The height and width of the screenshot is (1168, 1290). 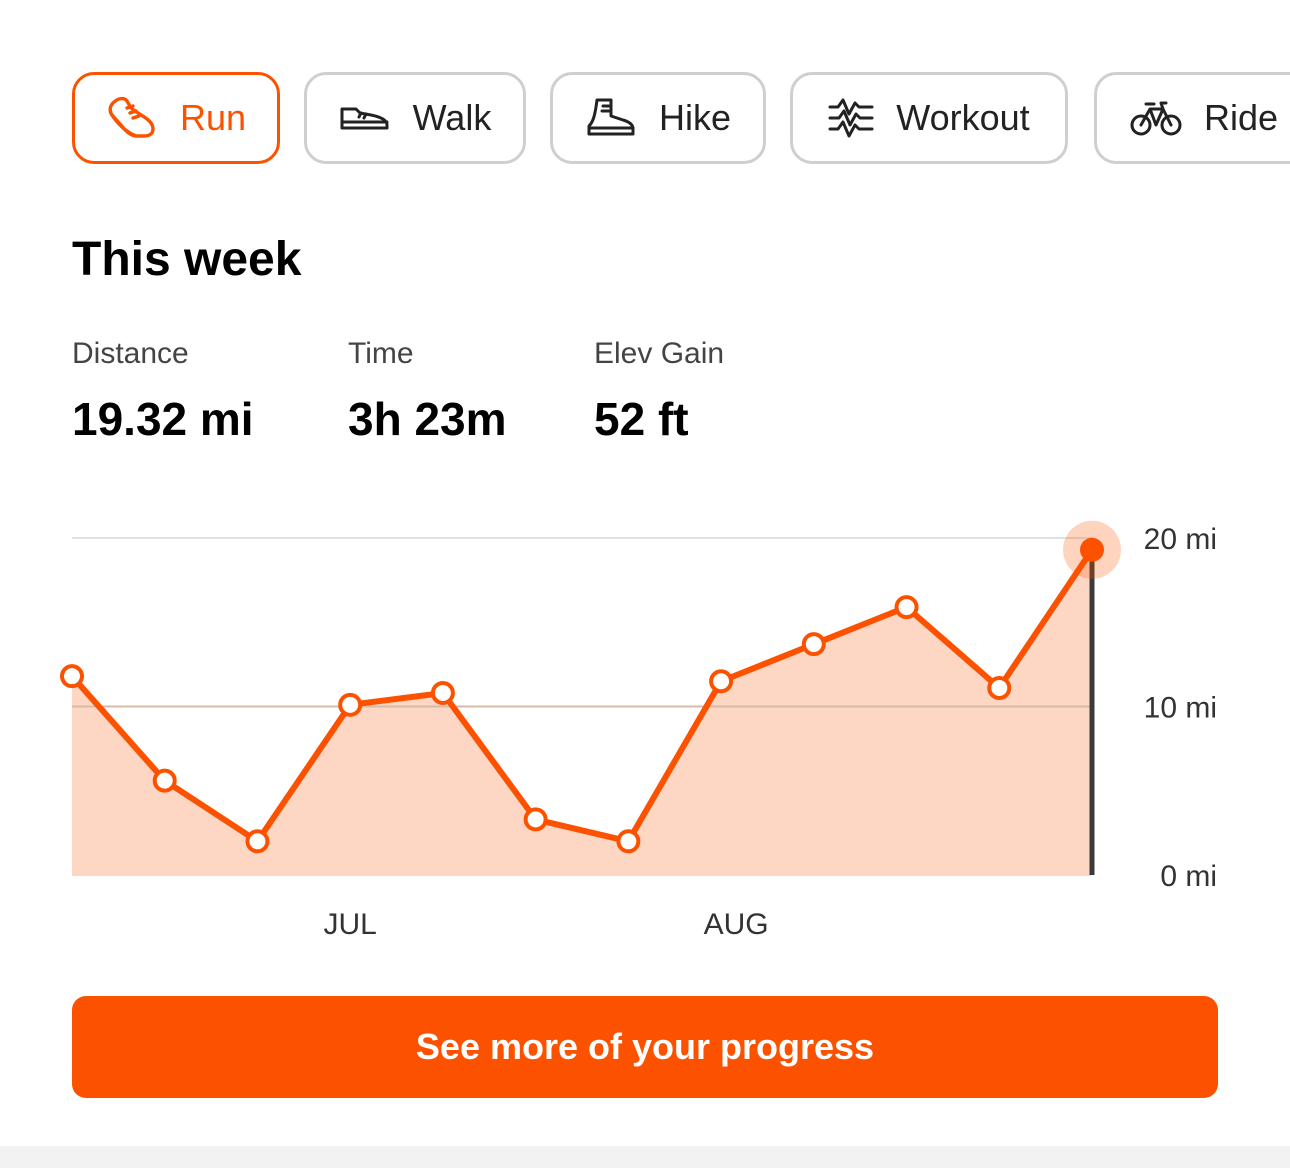 I want to click on stat-value: 52 ft, so click(x=641, y=419).